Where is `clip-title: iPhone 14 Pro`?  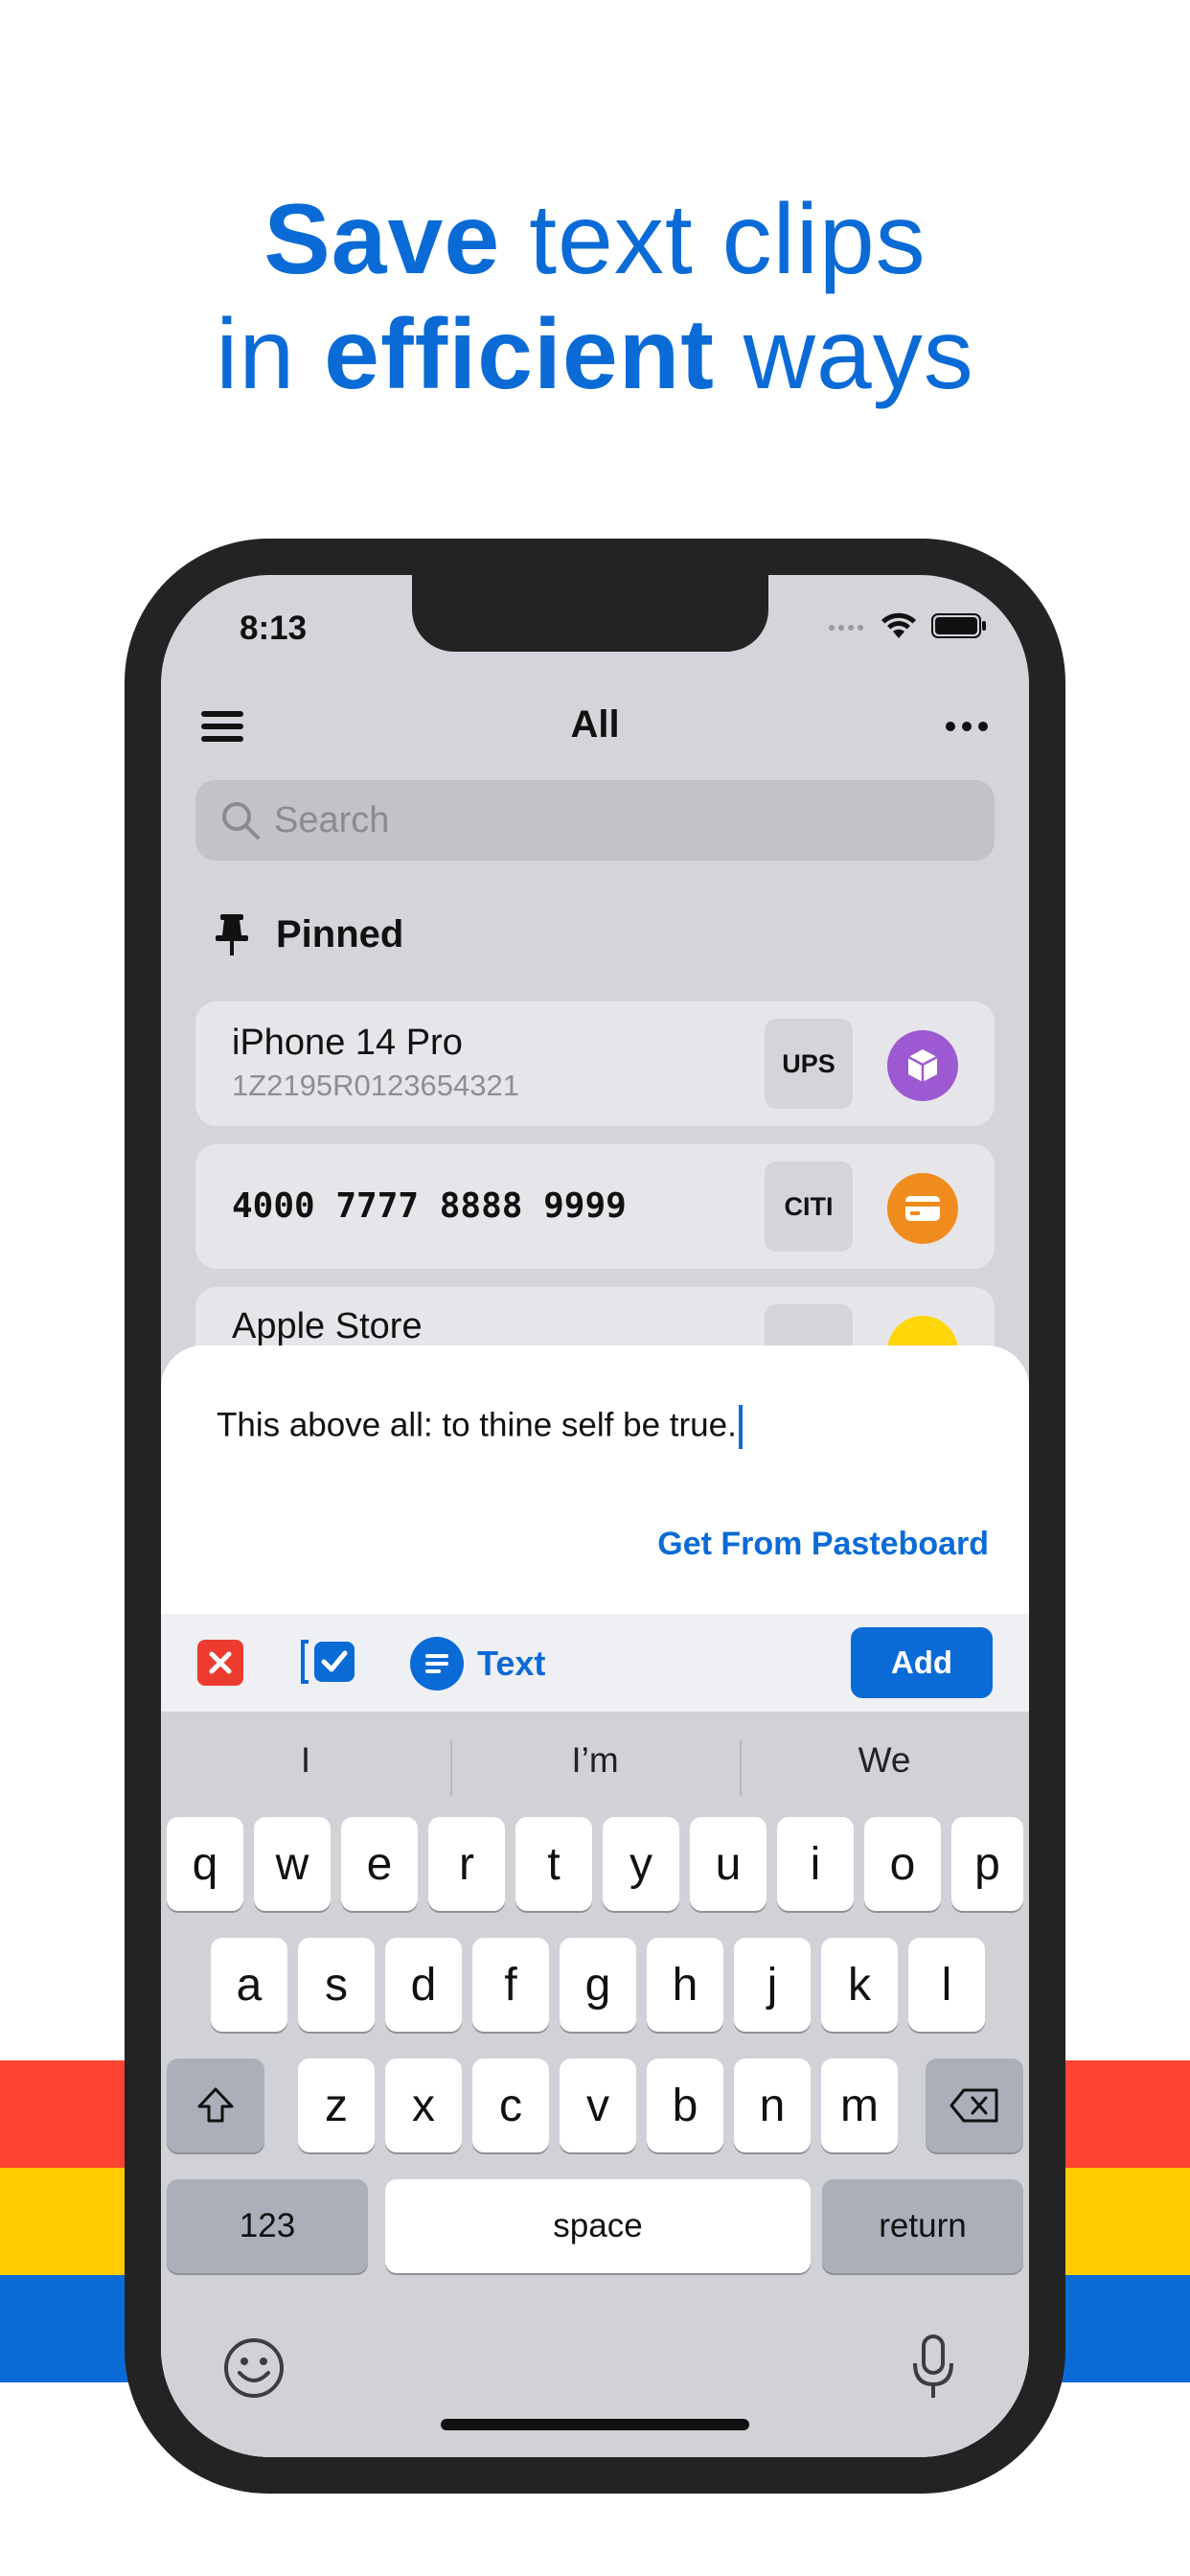 clip-title: iPhone 14 Pro is located at coordinates (348, 1043).